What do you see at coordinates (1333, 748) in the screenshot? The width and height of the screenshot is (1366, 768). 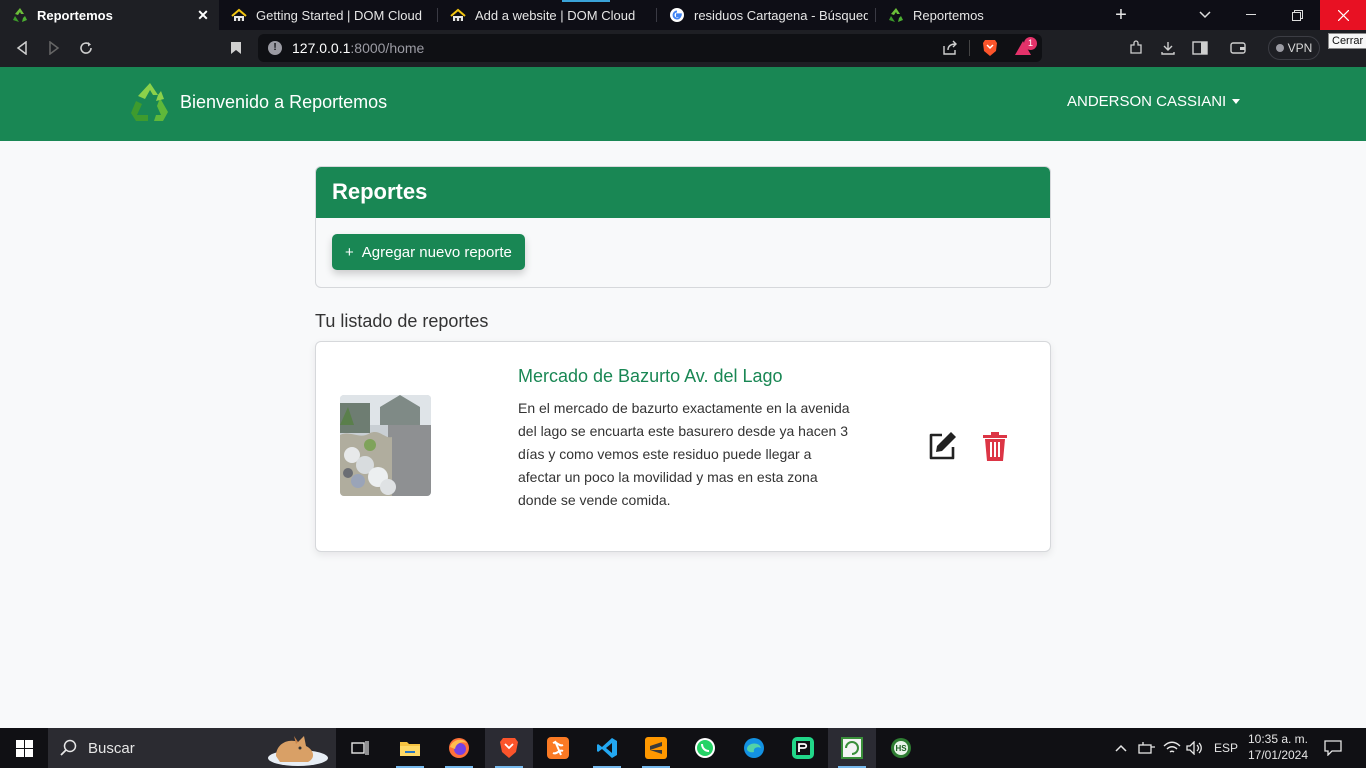 I see `notifications-icon` at bounding box center [1333, 748].